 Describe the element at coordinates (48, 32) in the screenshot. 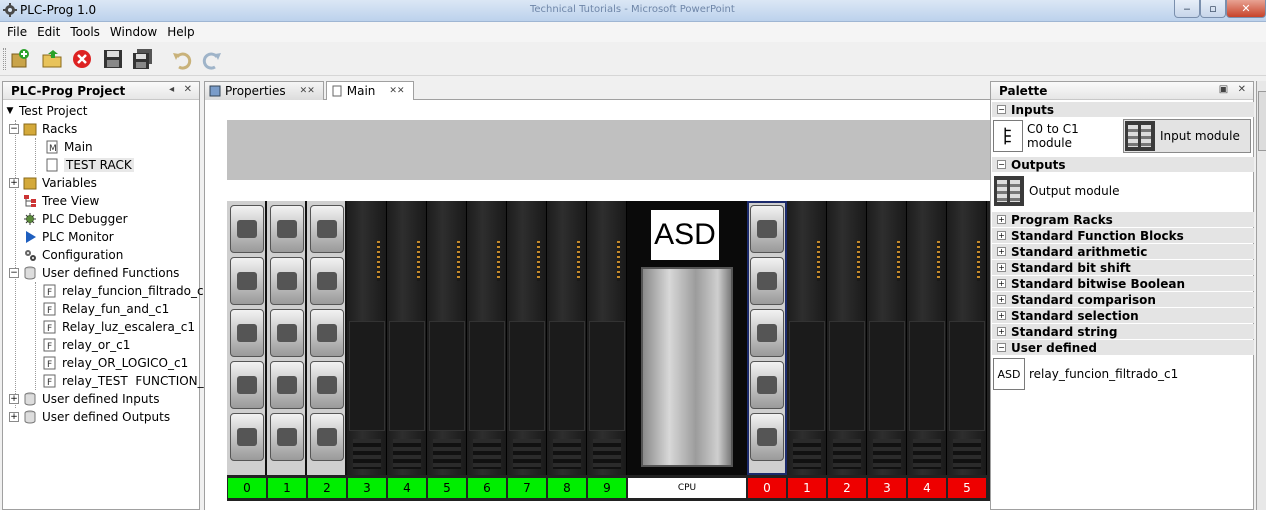

I see `menu-edit: Edit` at that location.